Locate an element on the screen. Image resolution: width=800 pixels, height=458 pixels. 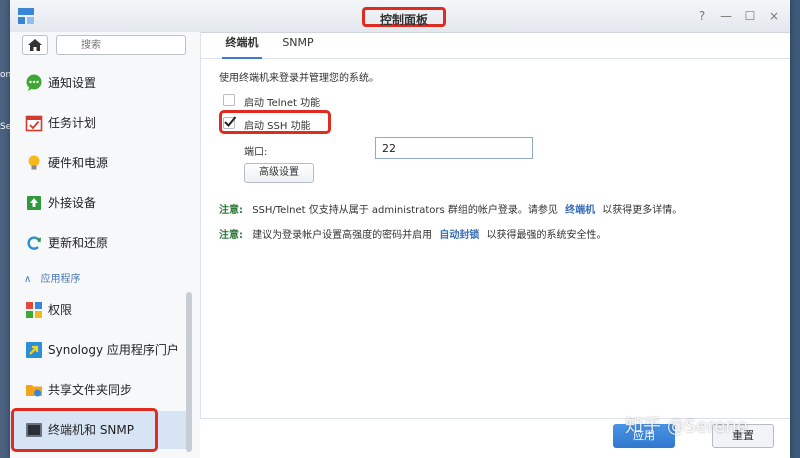
sidebar-item-task-scheduler: 任务计划 is located at coordinates (98, 123).